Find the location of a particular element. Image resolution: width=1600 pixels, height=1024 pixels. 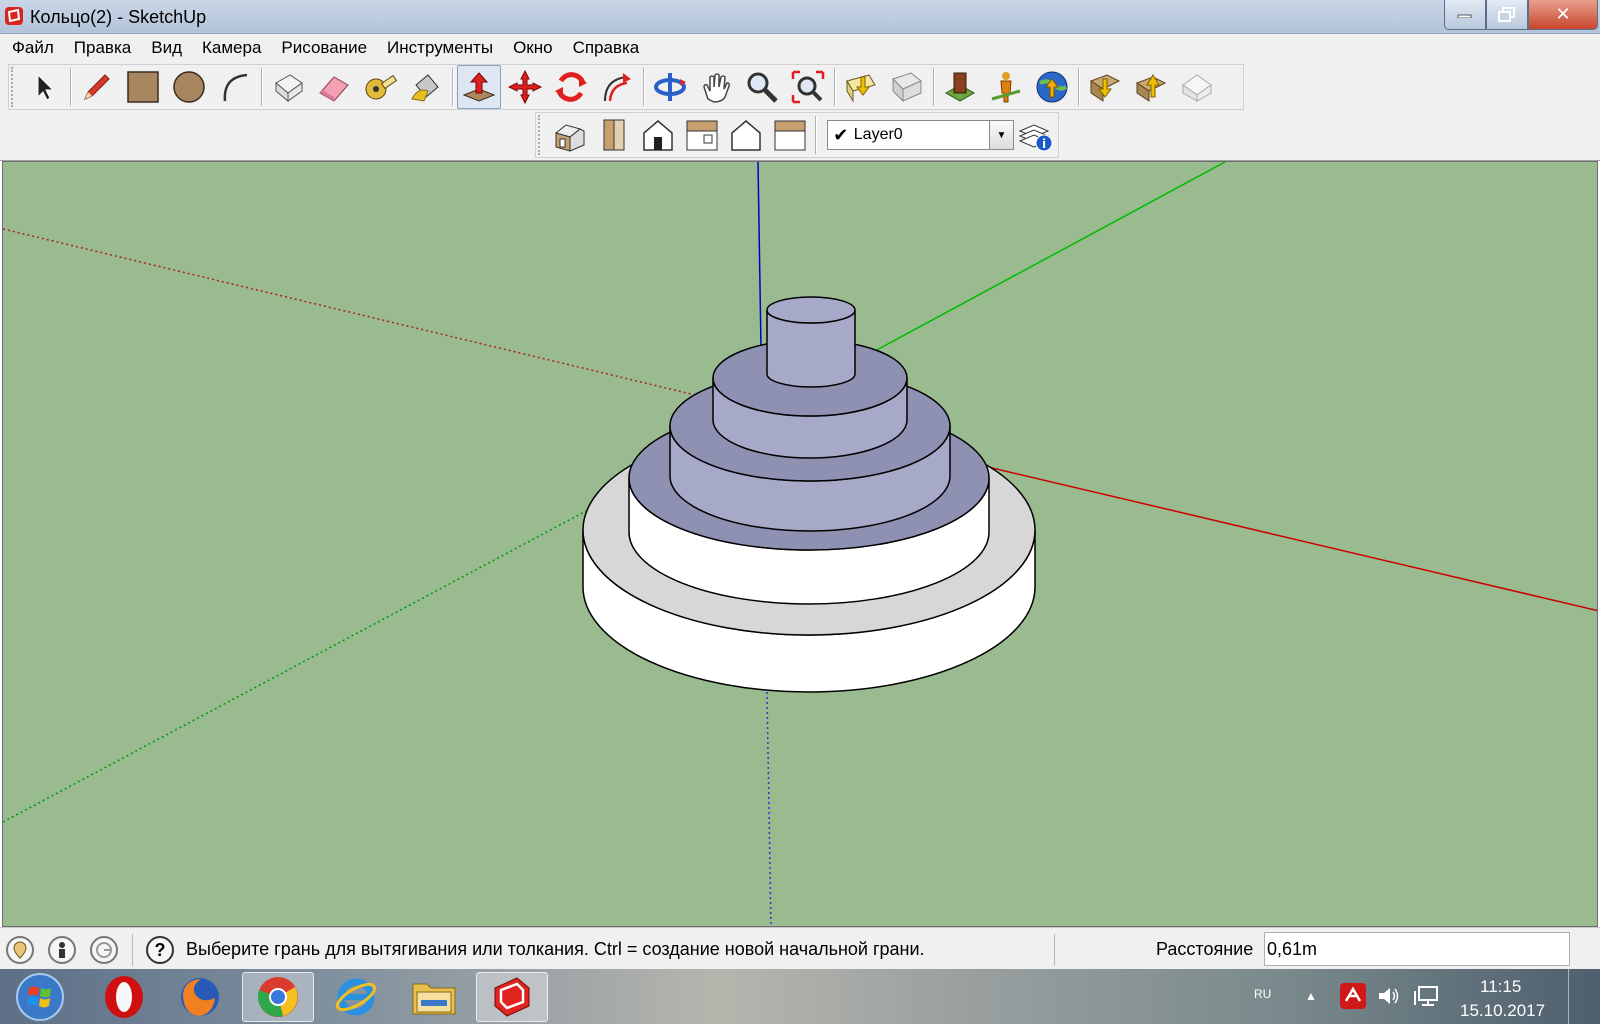

get-photo-texture-tool is located at coordinates (1105, 87).